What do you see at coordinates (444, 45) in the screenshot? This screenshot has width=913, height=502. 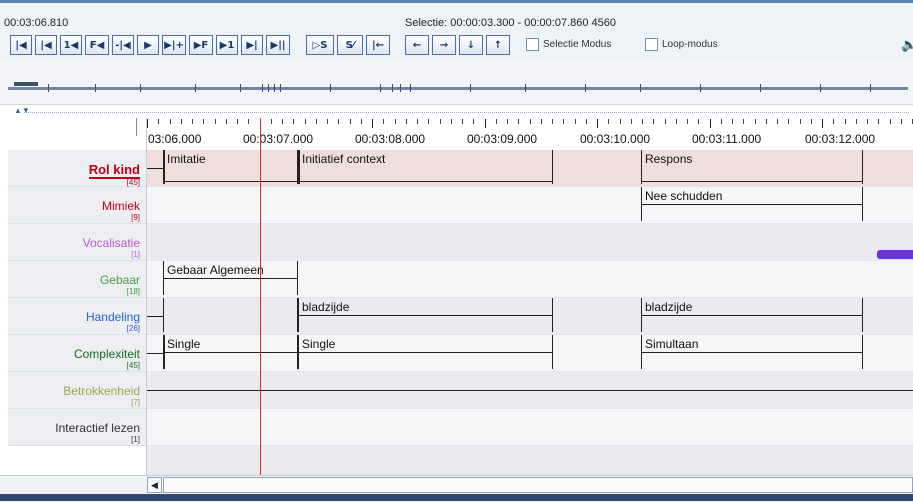 I see `next-annotation-button: →` at bounding box center [444, 45].